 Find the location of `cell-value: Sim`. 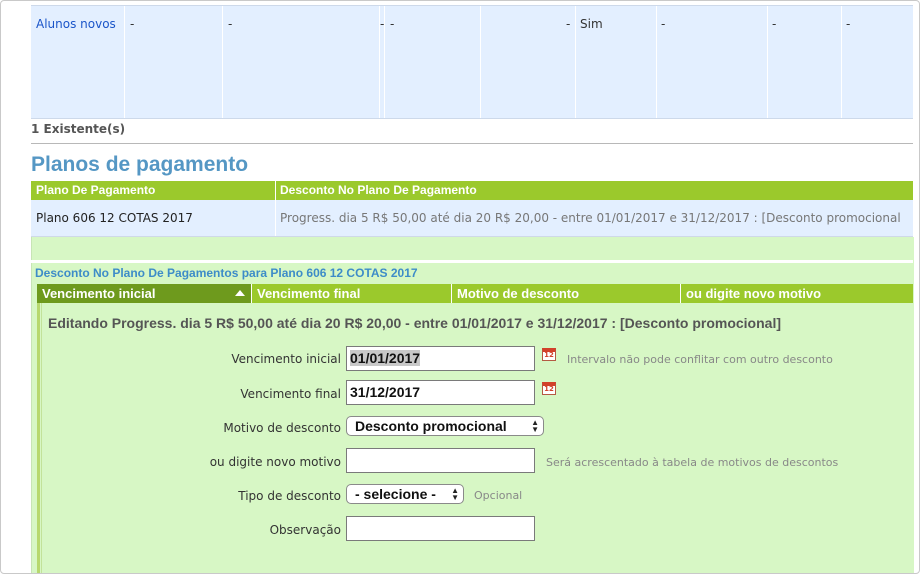

cell-value: Sim is located at coordinates (591, 24).